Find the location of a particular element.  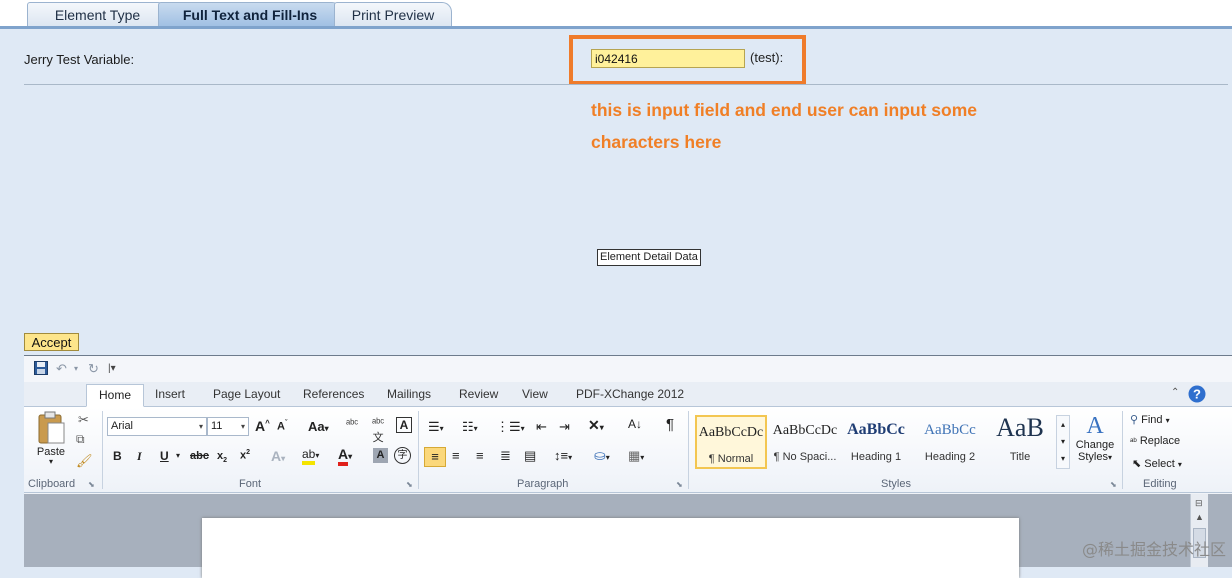

variable-input is located at coordinates (668, 58).